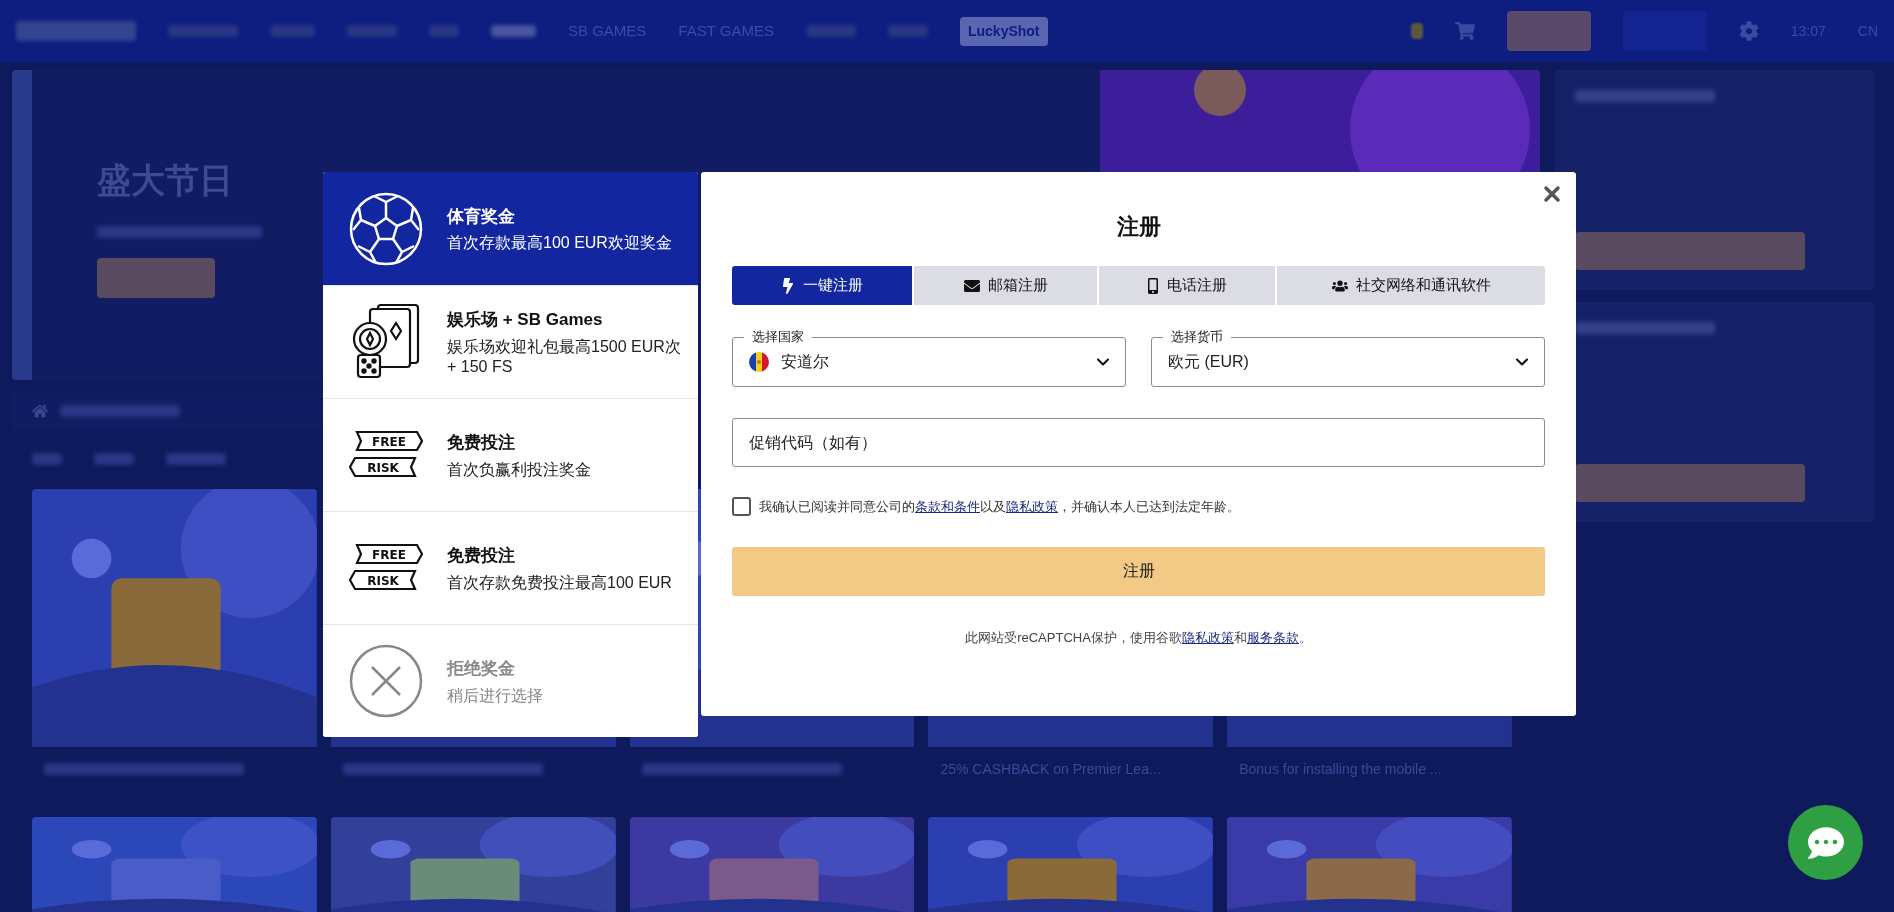 The image size is (1894, 912). I want to click on bonus-description: 首次存款免费投注最高100 EUR, so click(560, 582).